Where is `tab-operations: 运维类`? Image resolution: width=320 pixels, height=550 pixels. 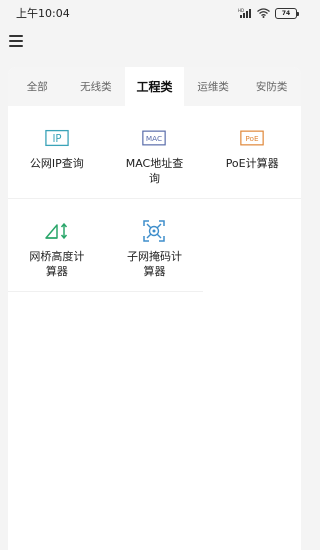 tab-operations: 运维类 is located at coordinates (213, 86).